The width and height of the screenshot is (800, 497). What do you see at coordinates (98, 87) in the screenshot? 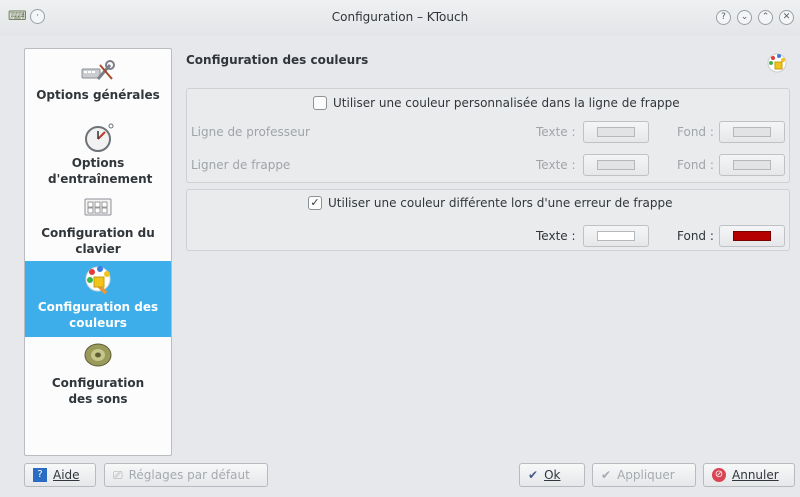
I see `sidebar-item-general: Options générales` at bounding box center [98, 87].